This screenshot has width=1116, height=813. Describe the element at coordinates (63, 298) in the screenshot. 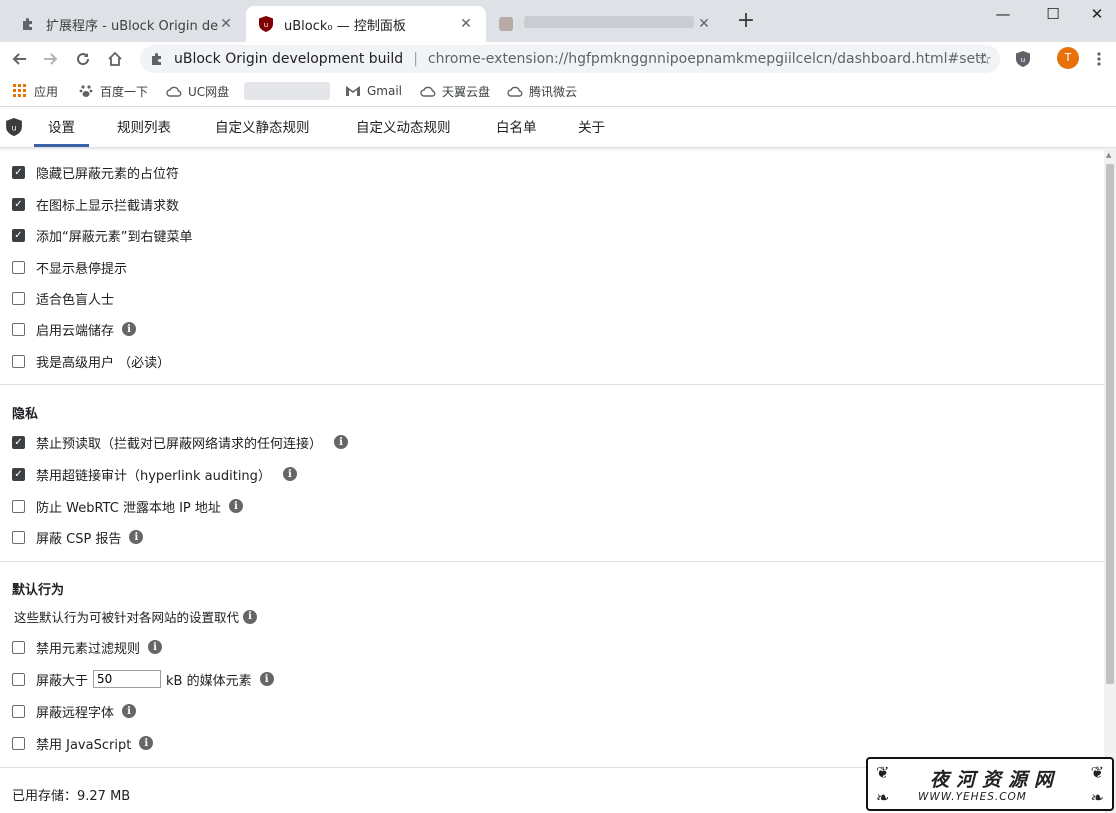

I see `setting-colorblind: 适合色盲人士` at that location.